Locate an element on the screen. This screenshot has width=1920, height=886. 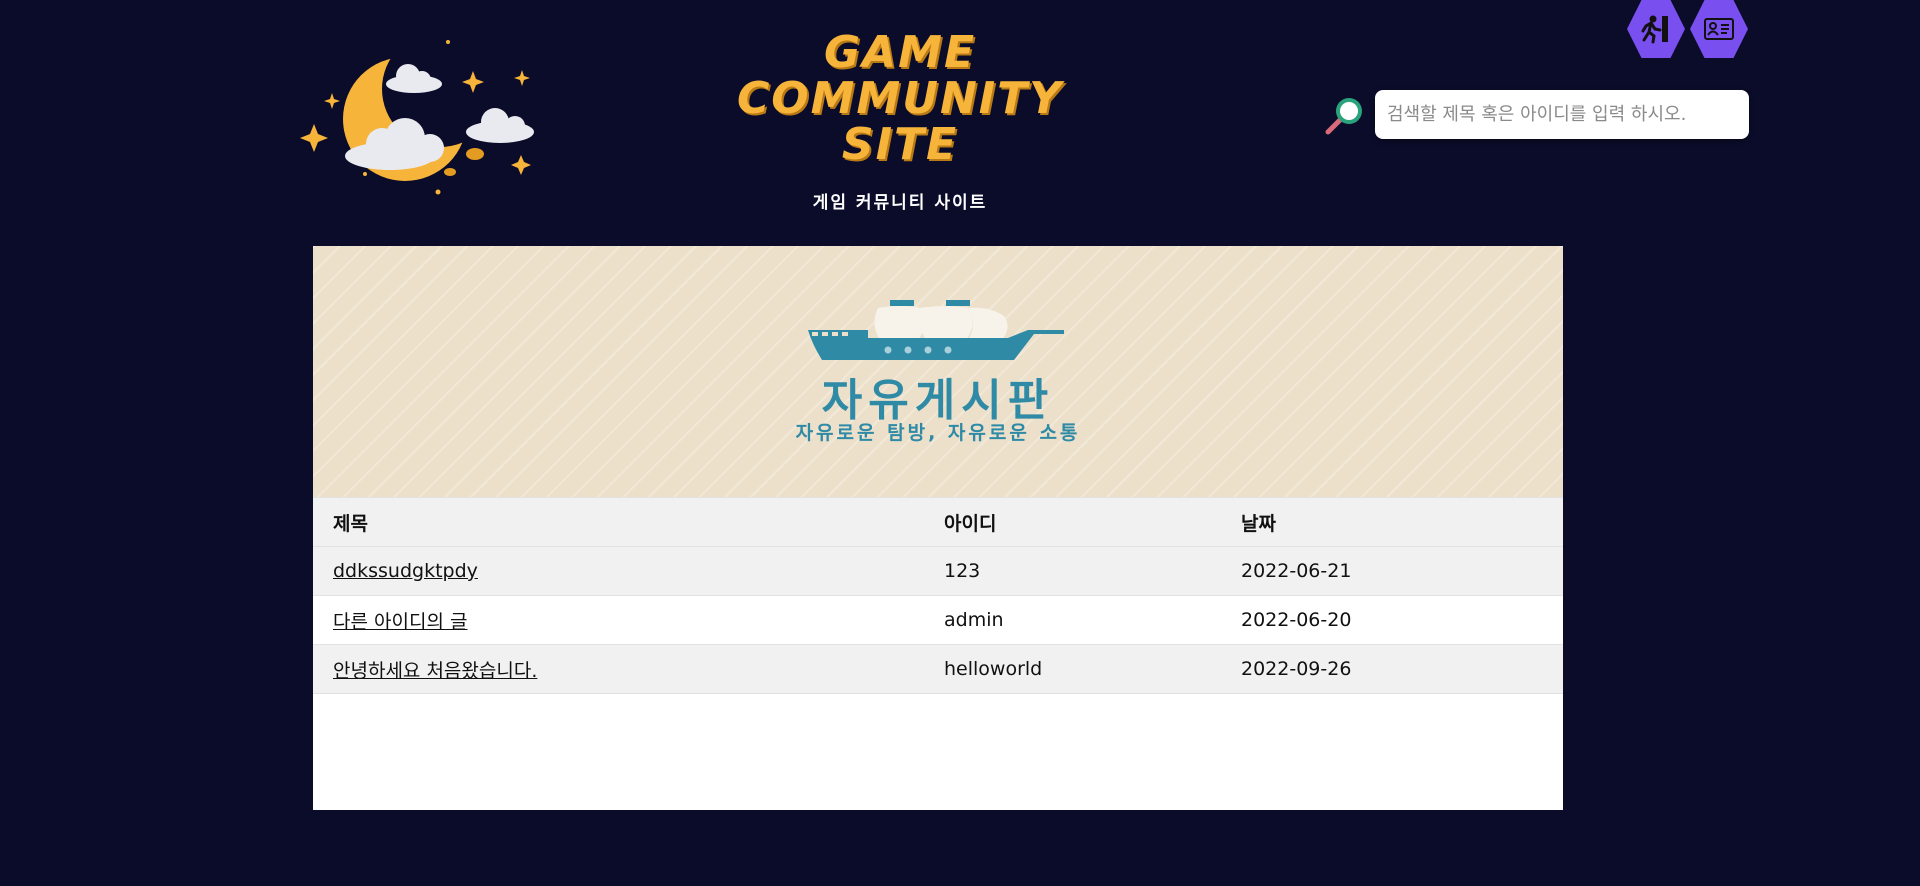
search-icon is located at coordinates (1344, 116).